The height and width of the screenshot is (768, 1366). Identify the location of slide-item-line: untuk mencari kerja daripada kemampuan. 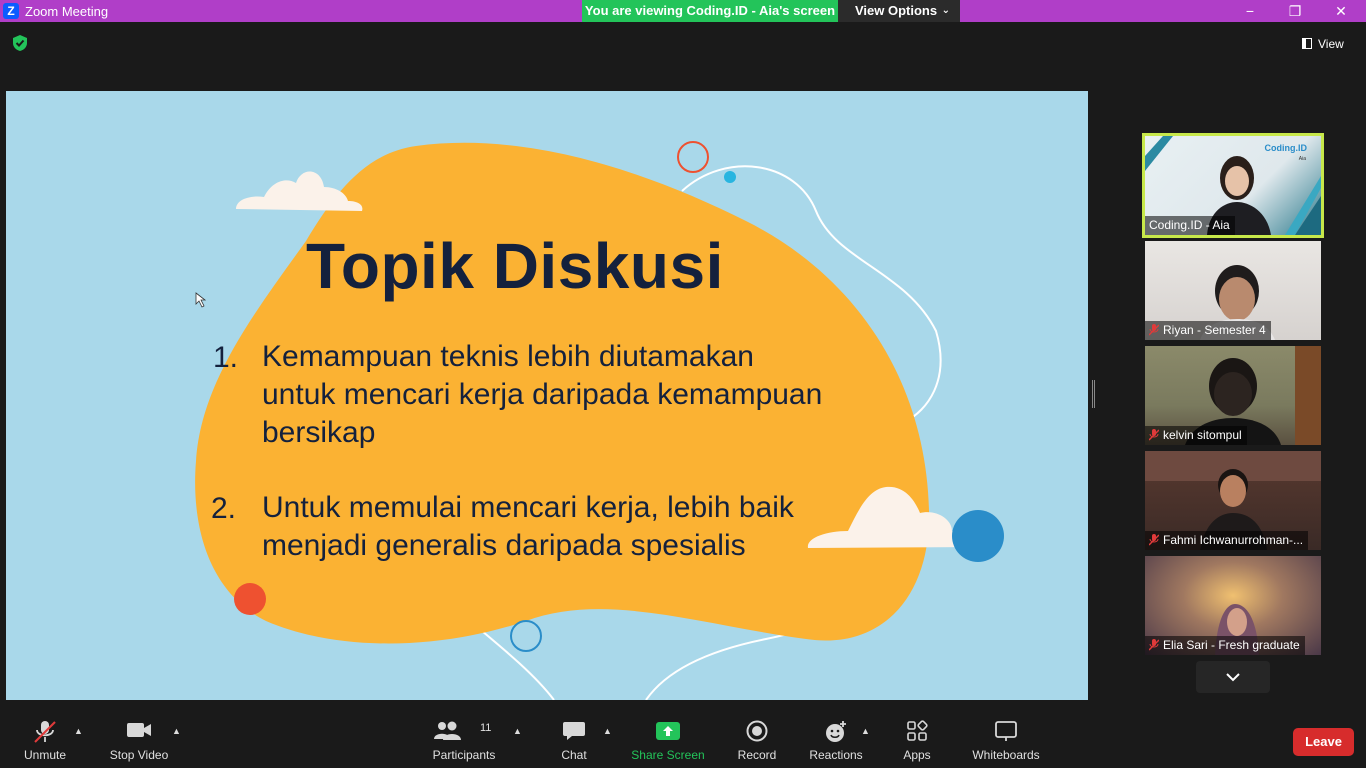
(542, 394).